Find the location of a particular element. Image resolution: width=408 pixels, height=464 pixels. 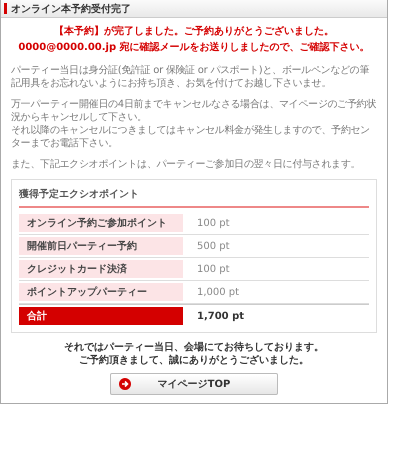

total-label: 合計 is located at coordinates (101, 316).